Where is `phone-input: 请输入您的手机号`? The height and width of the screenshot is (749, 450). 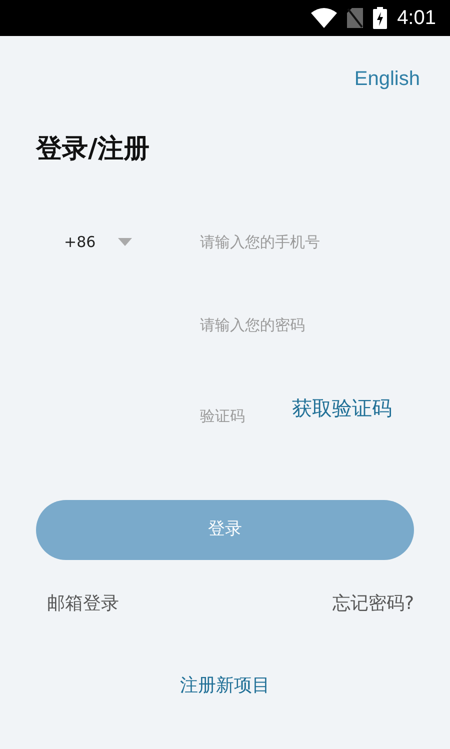 phone-input: 请输入您的手机号 is located at coordinates (310, 242).